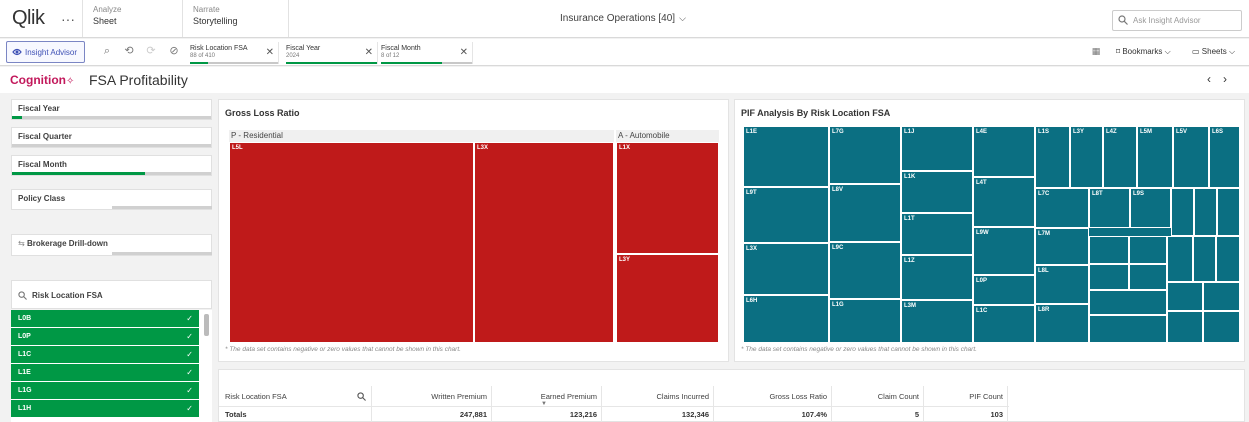 This screenshot has height=422, width=1249. Describe the element at coordinates (865, 270) in the screenshot. I see `treemap-cell: L9C` at that location.